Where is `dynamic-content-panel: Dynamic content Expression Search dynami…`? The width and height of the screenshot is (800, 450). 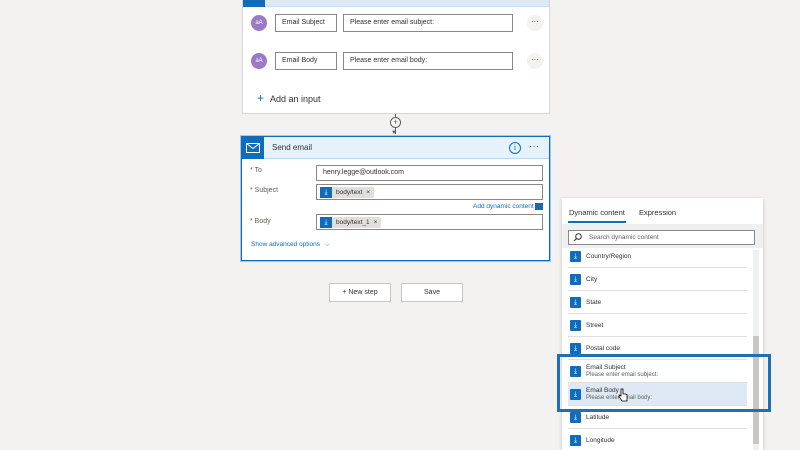
dynamic-content-panel: Dynamic content Expression Search dynami… is located at coordinates (662, 324).